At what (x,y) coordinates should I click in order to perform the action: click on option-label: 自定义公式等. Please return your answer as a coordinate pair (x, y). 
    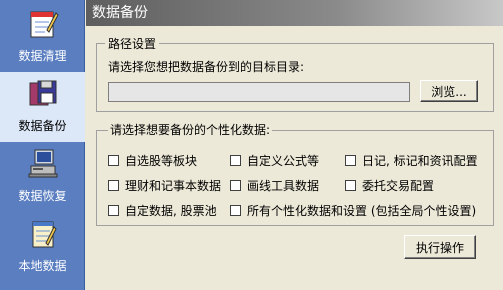
    Looking at the image, I should click on (283, 161).